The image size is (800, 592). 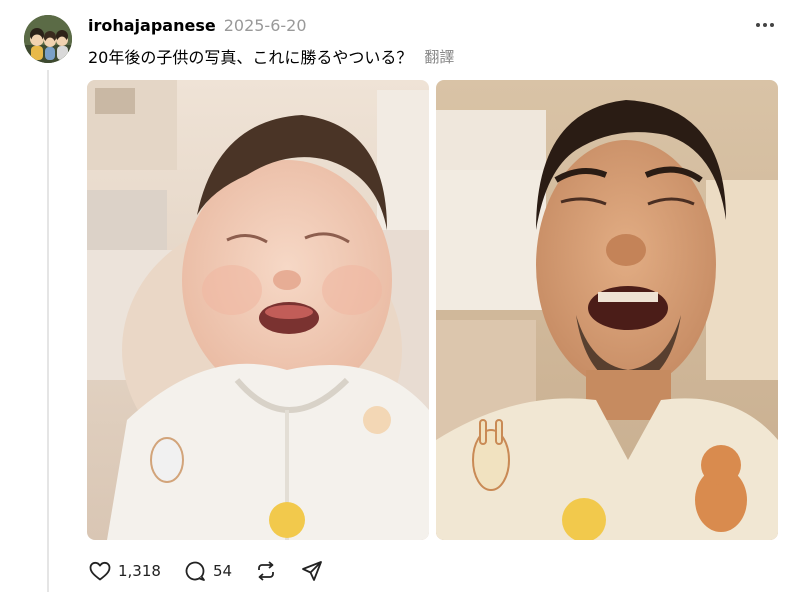 I want to click on post-date: 2025-6-20, so click(x=265, y=25).